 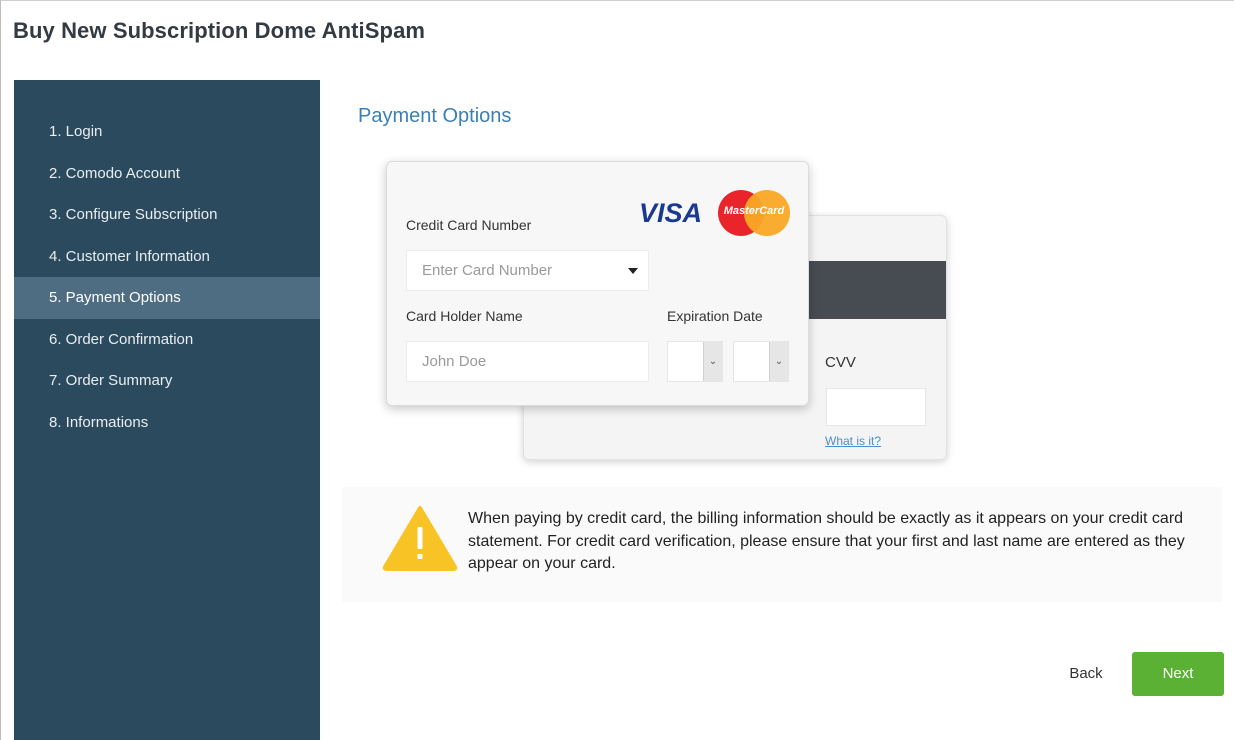 What do you see at coordinates (671, 213) in the screenshot?
I see `visa-logo: VISA` at bounding box center [671, 213].